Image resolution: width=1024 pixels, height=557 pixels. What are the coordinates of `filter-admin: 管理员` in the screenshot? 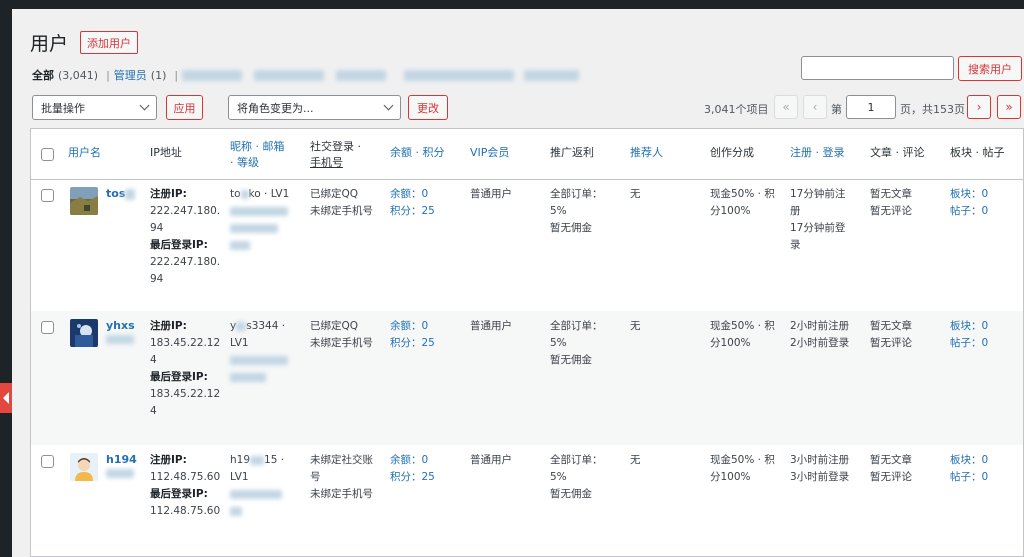 It's located at (130, 75).